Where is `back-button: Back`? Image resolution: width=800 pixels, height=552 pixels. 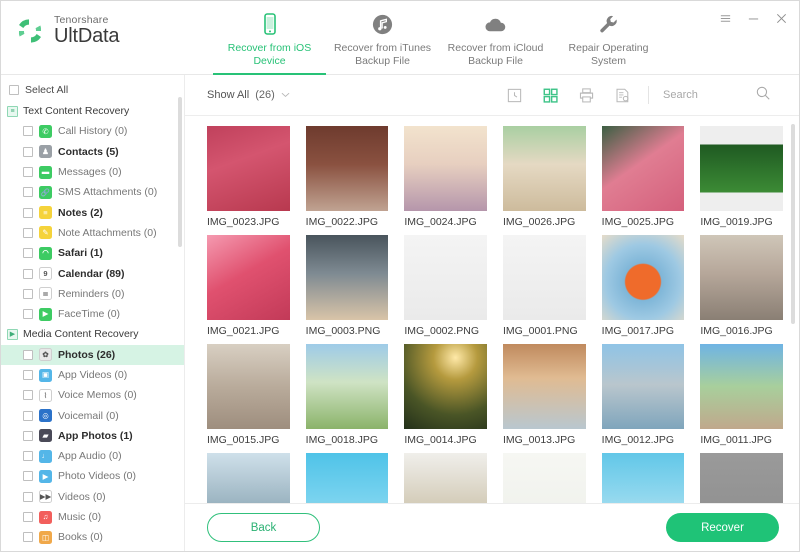 back-button: Back is located at coordinates (263, 527).